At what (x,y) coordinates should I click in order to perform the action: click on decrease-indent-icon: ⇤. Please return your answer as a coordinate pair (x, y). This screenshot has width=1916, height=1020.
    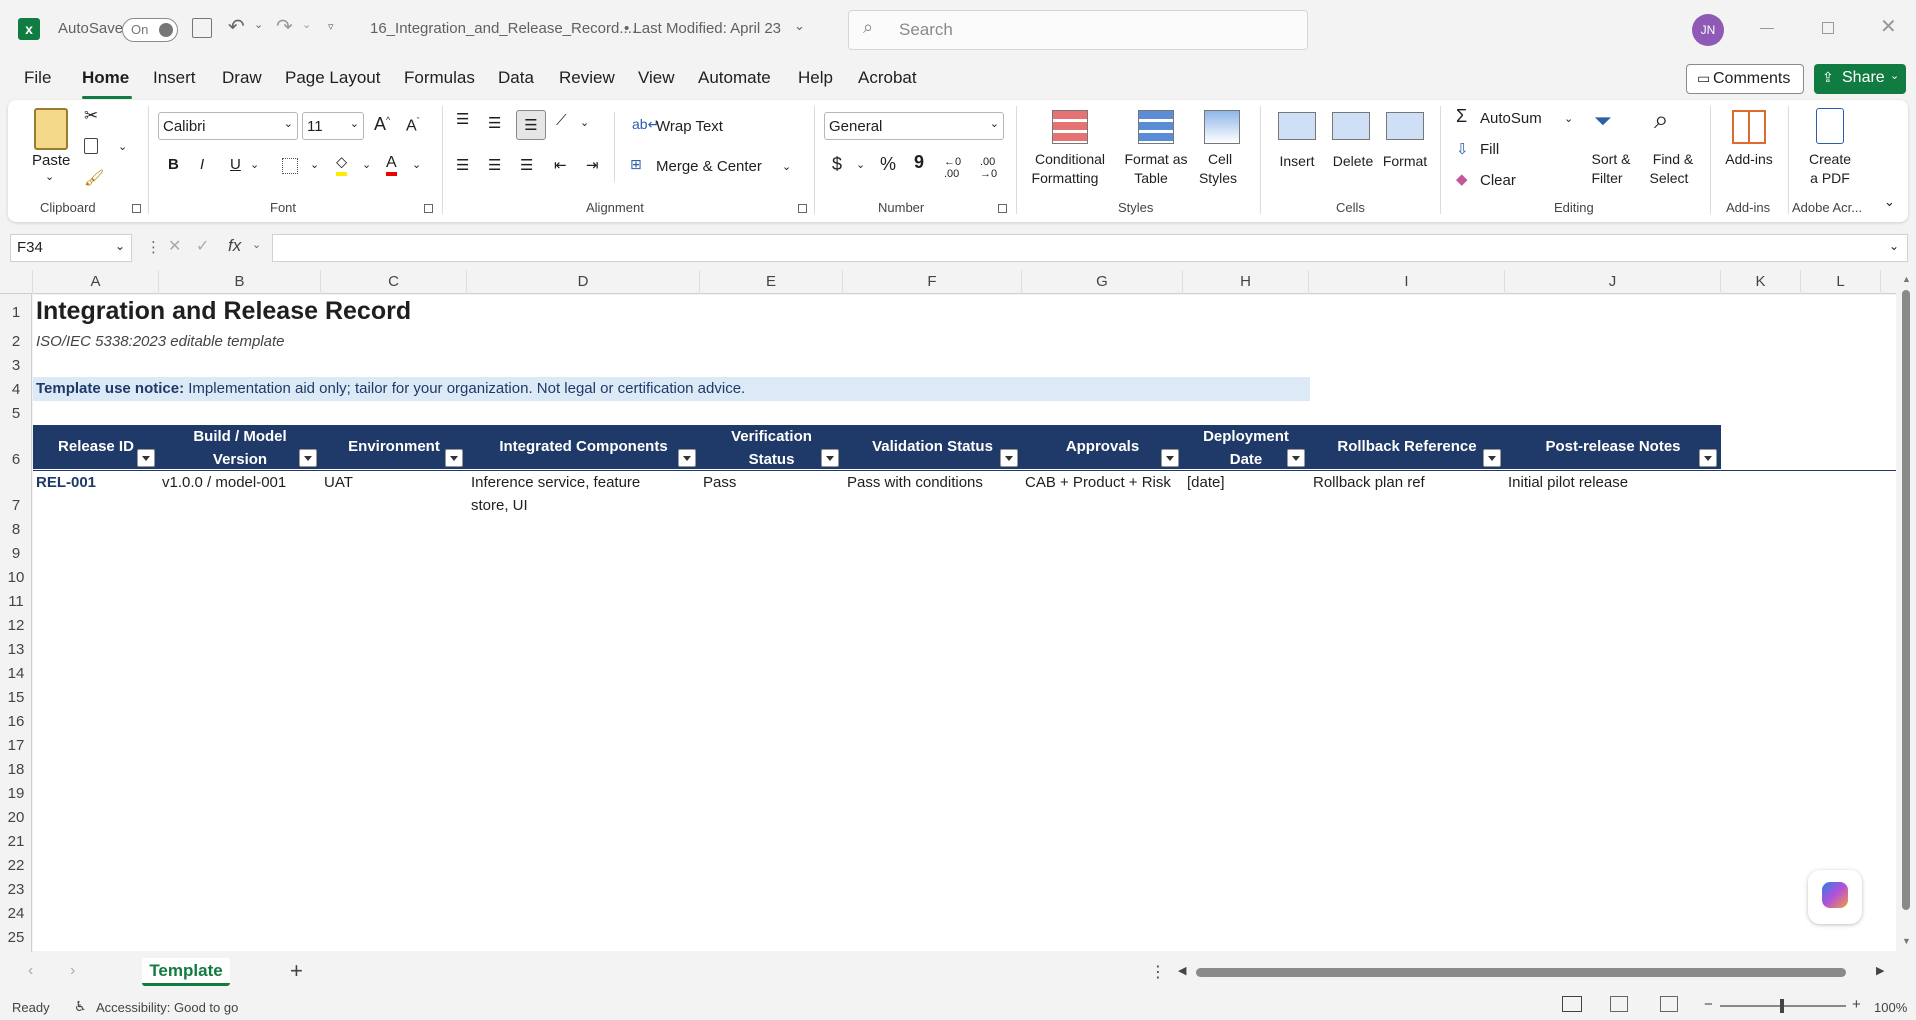
    Looking at the image, I should click on (560, 165).